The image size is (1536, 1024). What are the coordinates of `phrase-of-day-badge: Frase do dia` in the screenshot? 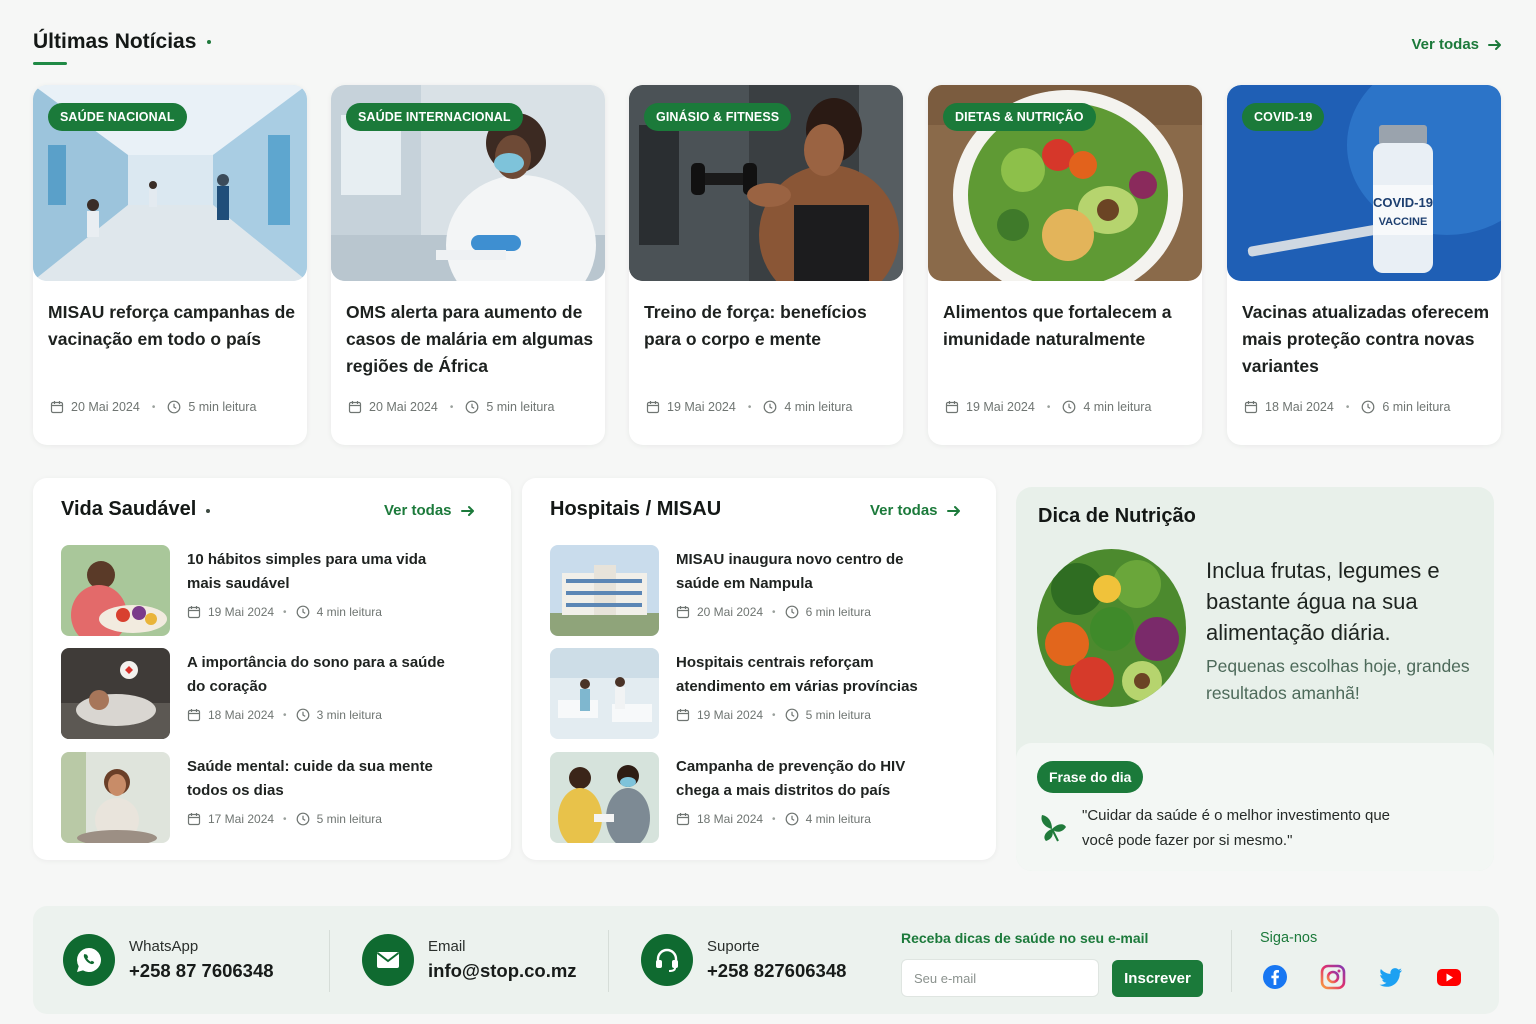 It's located at (1090, 777).